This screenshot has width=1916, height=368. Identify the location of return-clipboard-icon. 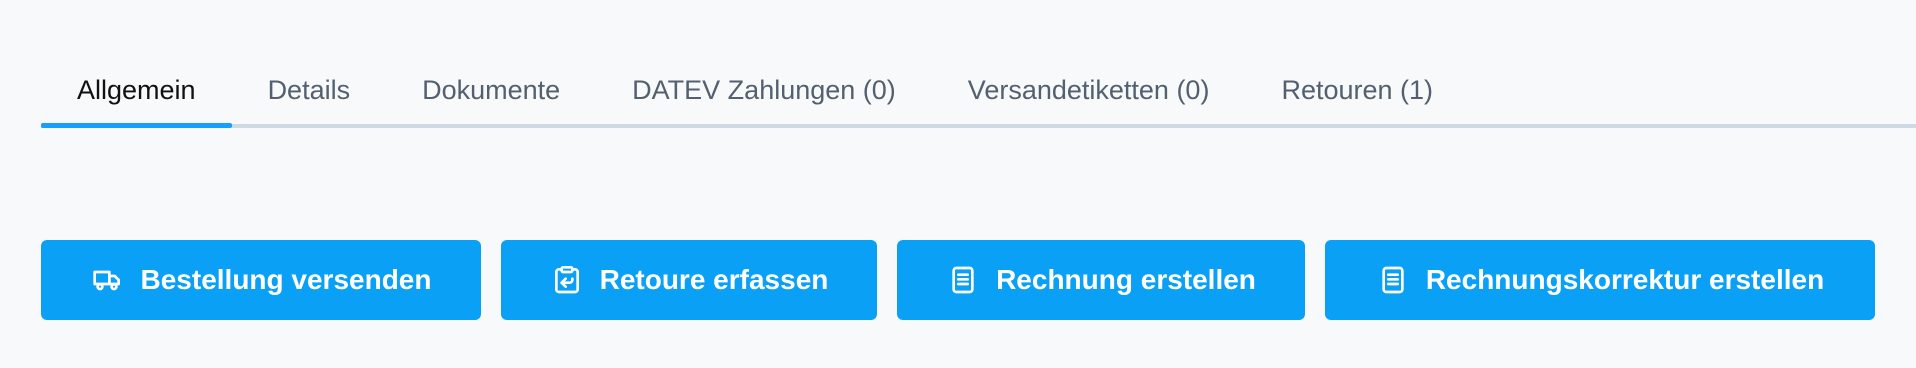
(567, 280).